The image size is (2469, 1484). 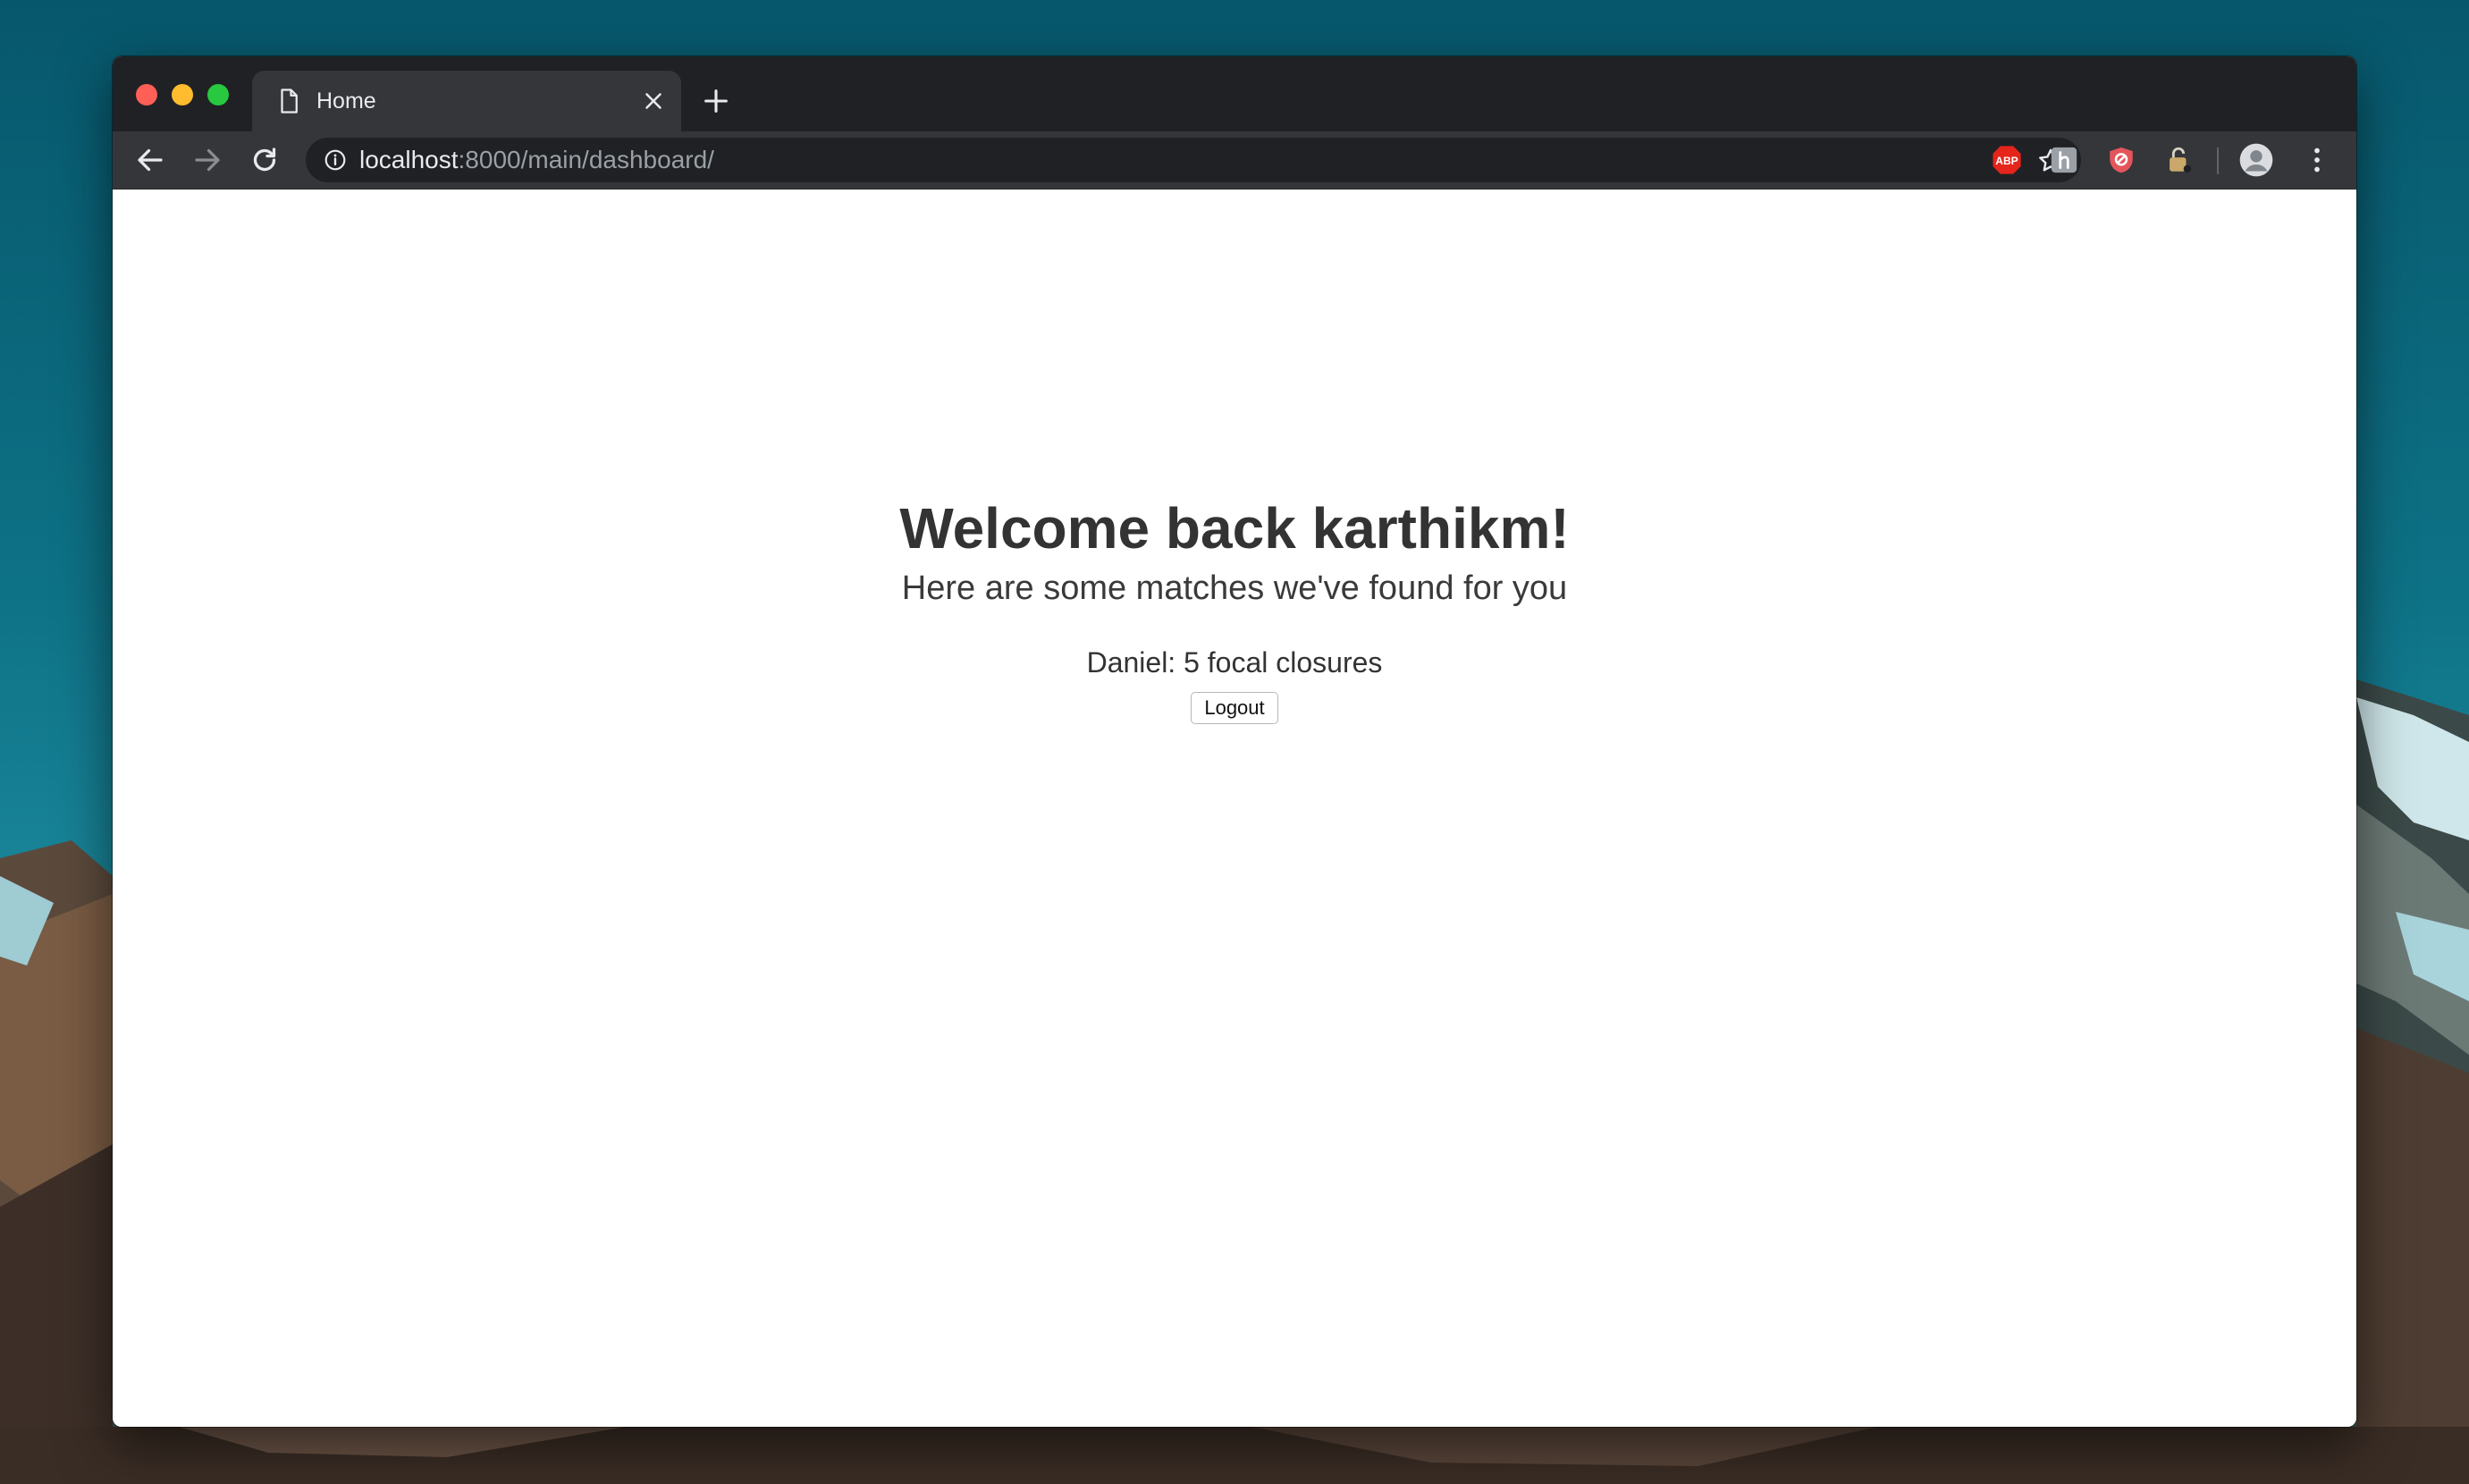 I want to click on zoom-window-button, so click(x=218, y=94).